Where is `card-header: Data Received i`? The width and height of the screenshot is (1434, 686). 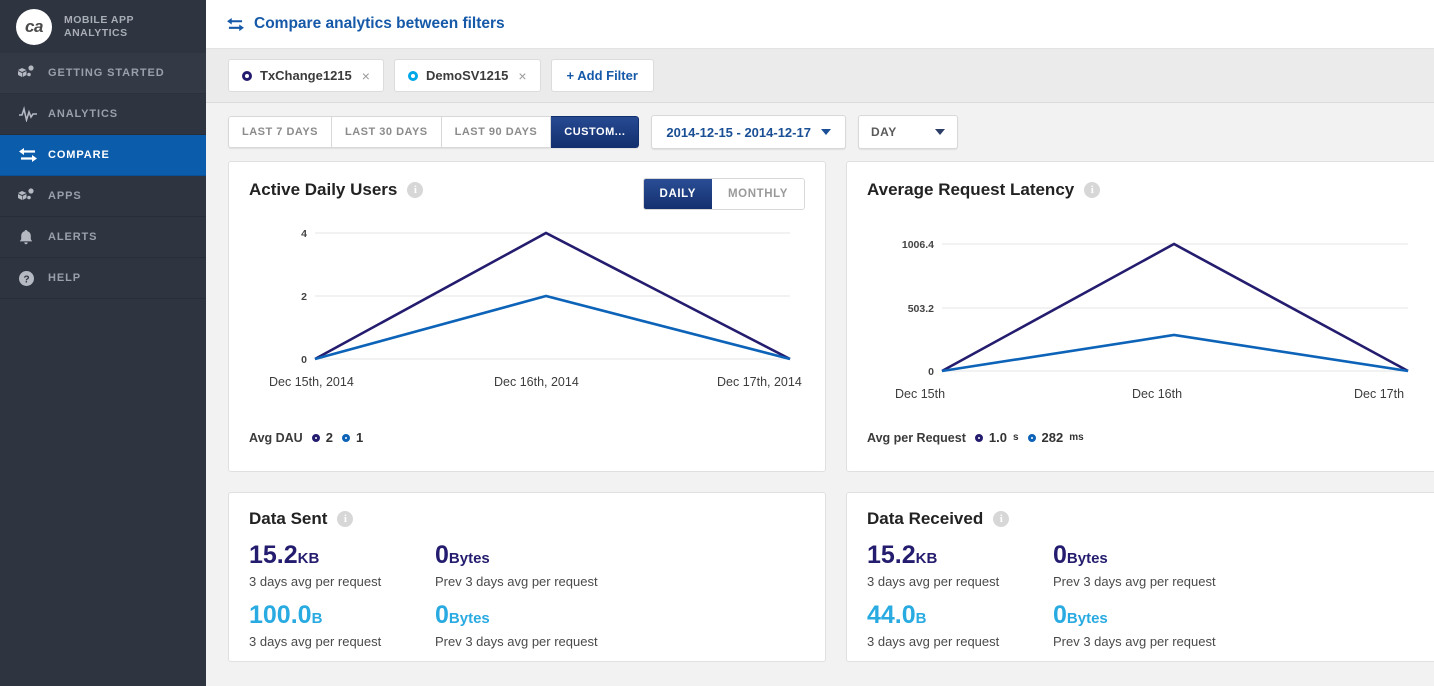 card-header: Data Received i is located at coordinates (1145, 519).